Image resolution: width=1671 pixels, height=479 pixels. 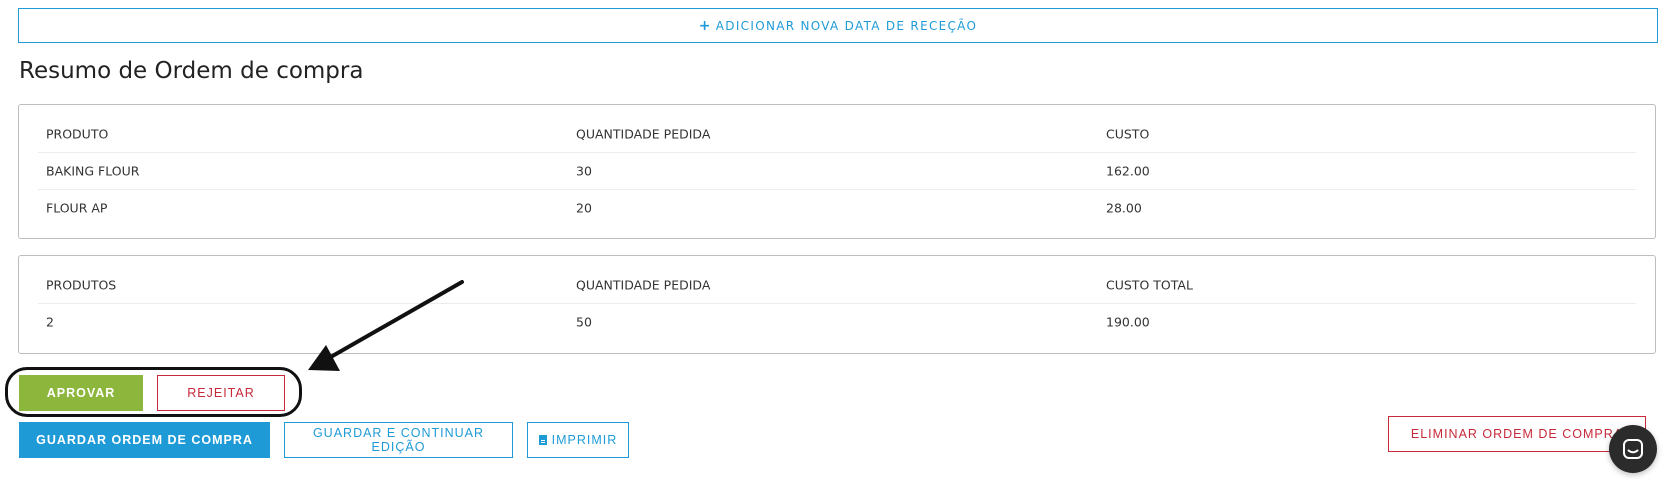 I want to click on print-label: IMPRIMIR, so click(x=584, y=440).